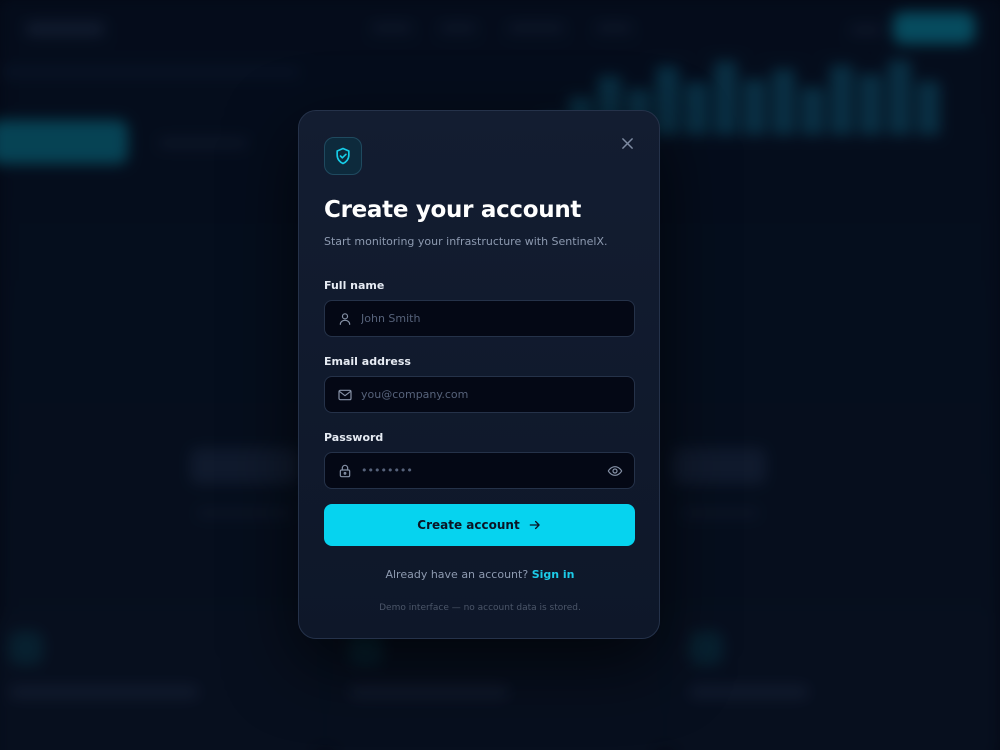 The width and height of the screenshot is (1000, 750). I want to click on create-account-button: Create account, so click(479, 525).